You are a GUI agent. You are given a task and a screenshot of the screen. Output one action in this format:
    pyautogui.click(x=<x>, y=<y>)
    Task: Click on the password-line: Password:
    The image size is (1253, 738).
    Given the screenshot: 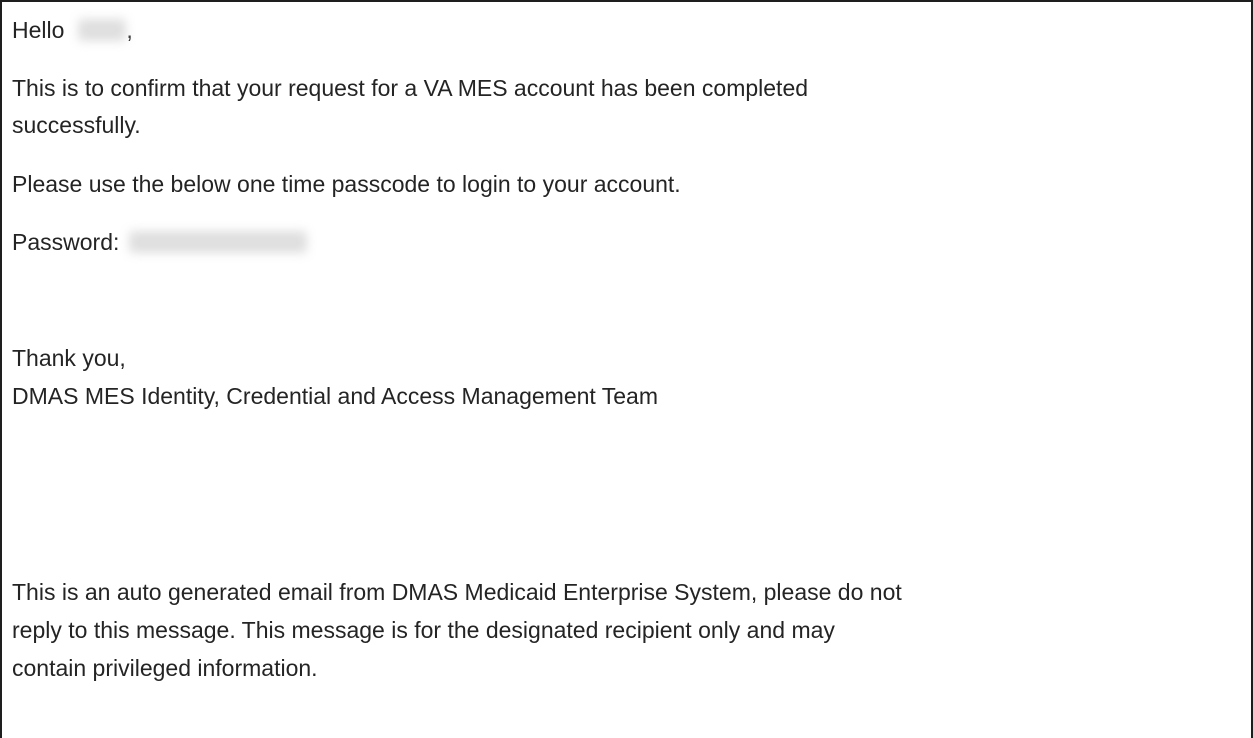 What is the action you would take?
    pyautogui.click(x=160, y=242)
    